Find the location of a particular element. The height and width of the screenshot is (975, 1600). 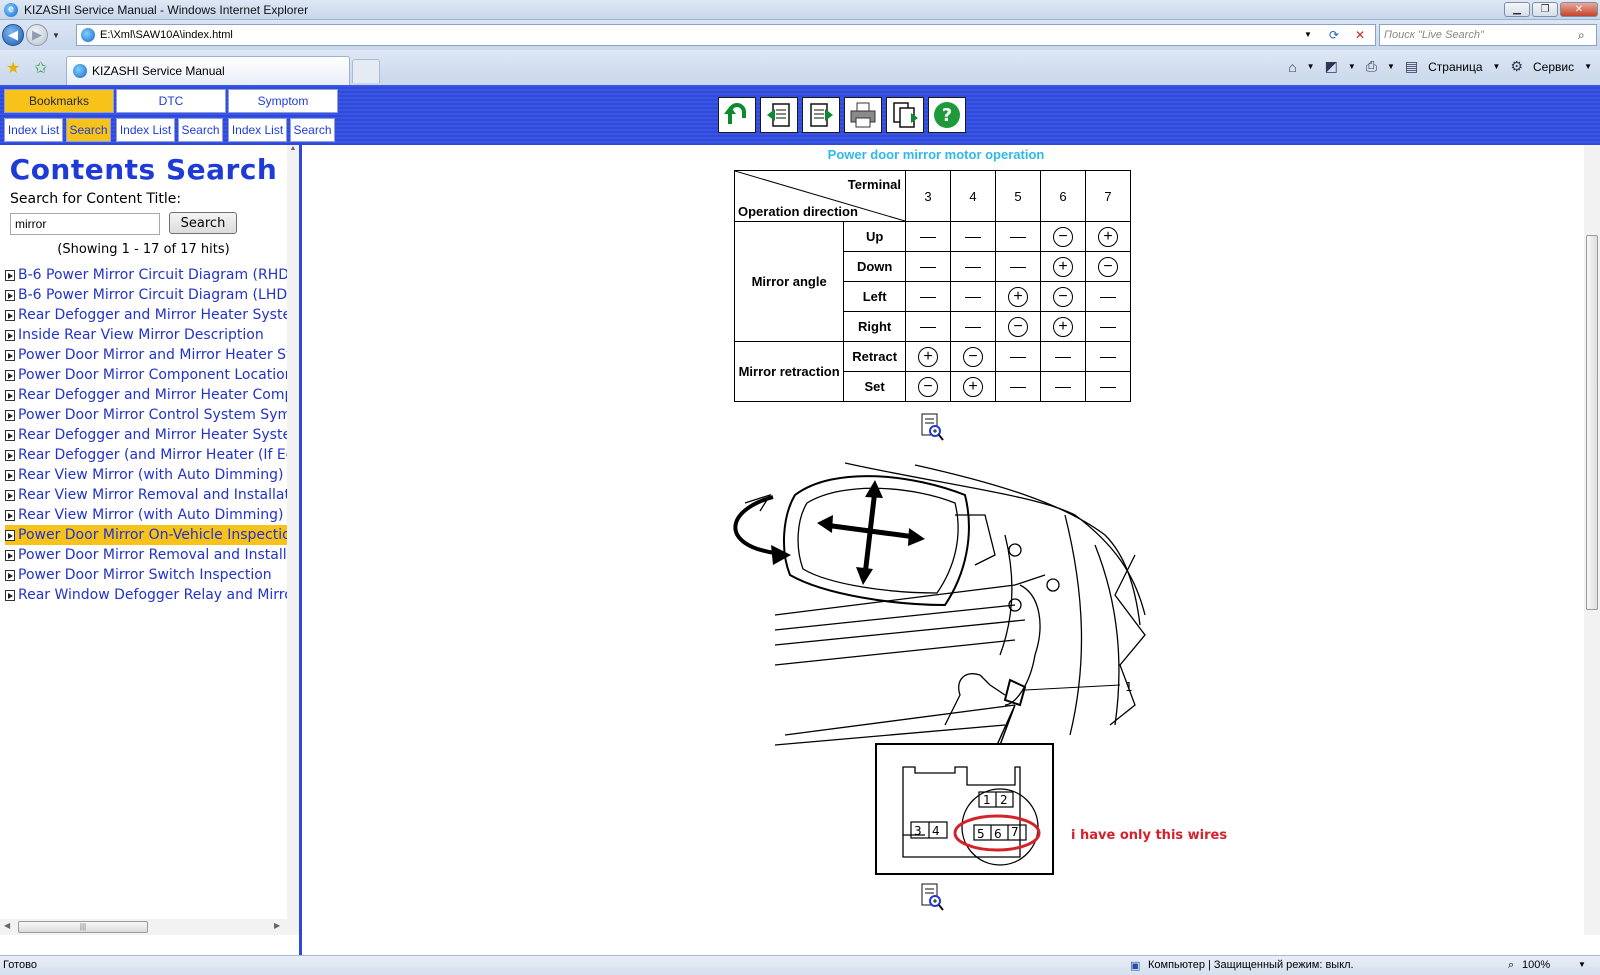

previous-page-button is located at coordinates (779, 115).